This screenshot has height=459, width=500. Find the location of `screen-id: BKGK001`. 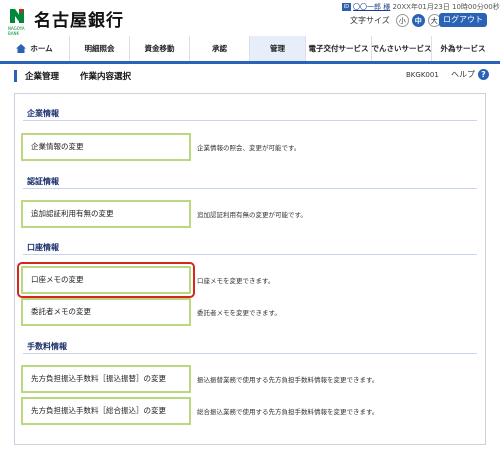

screen-id: BKGK001 is located at coordinates (422, 75).